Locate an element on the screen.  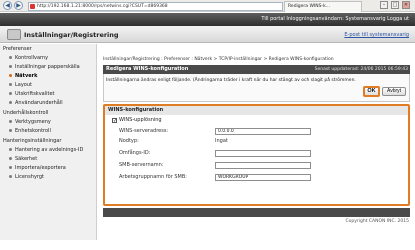
node-type-value: Ingat is located at coordinates (221, 141).